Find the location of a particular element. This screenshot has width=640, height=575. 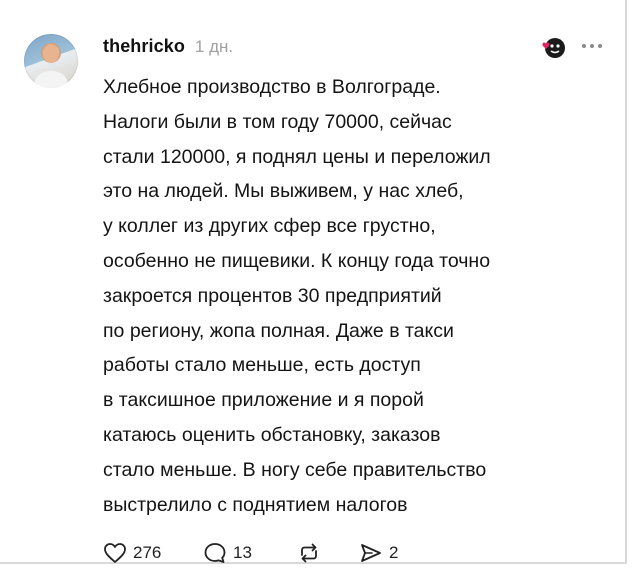

post-text-line: стало меньше. В ногу себе правительство is located at coordinates (295, 469).